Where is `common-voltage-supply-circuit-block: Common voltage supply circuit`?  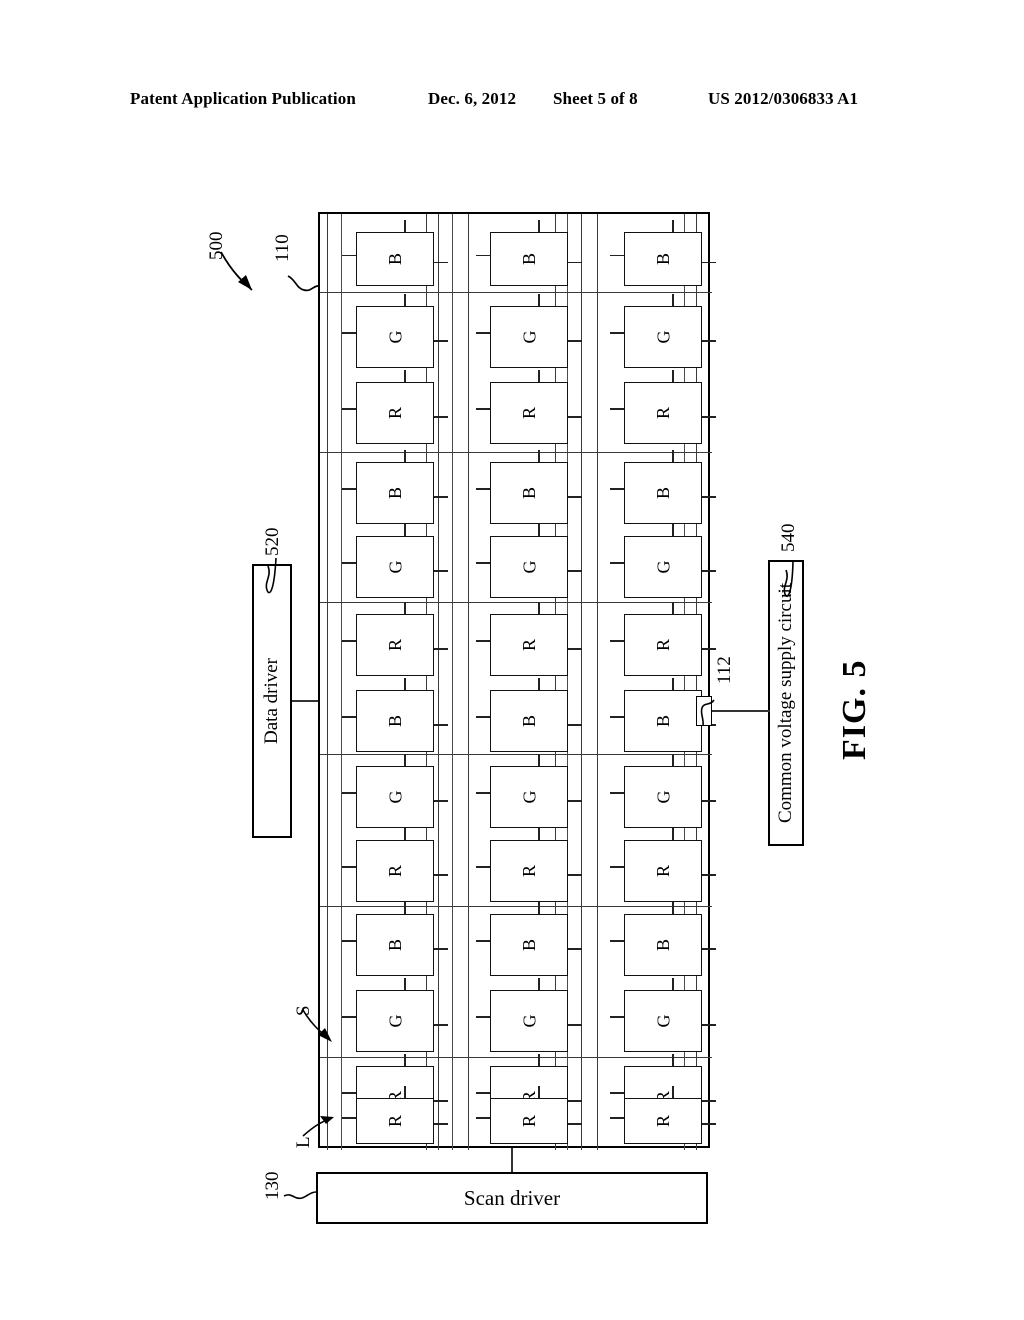 common-voltage-supply-circuit-block: Common voltage supply circuit is located at coordinates (786, 703).